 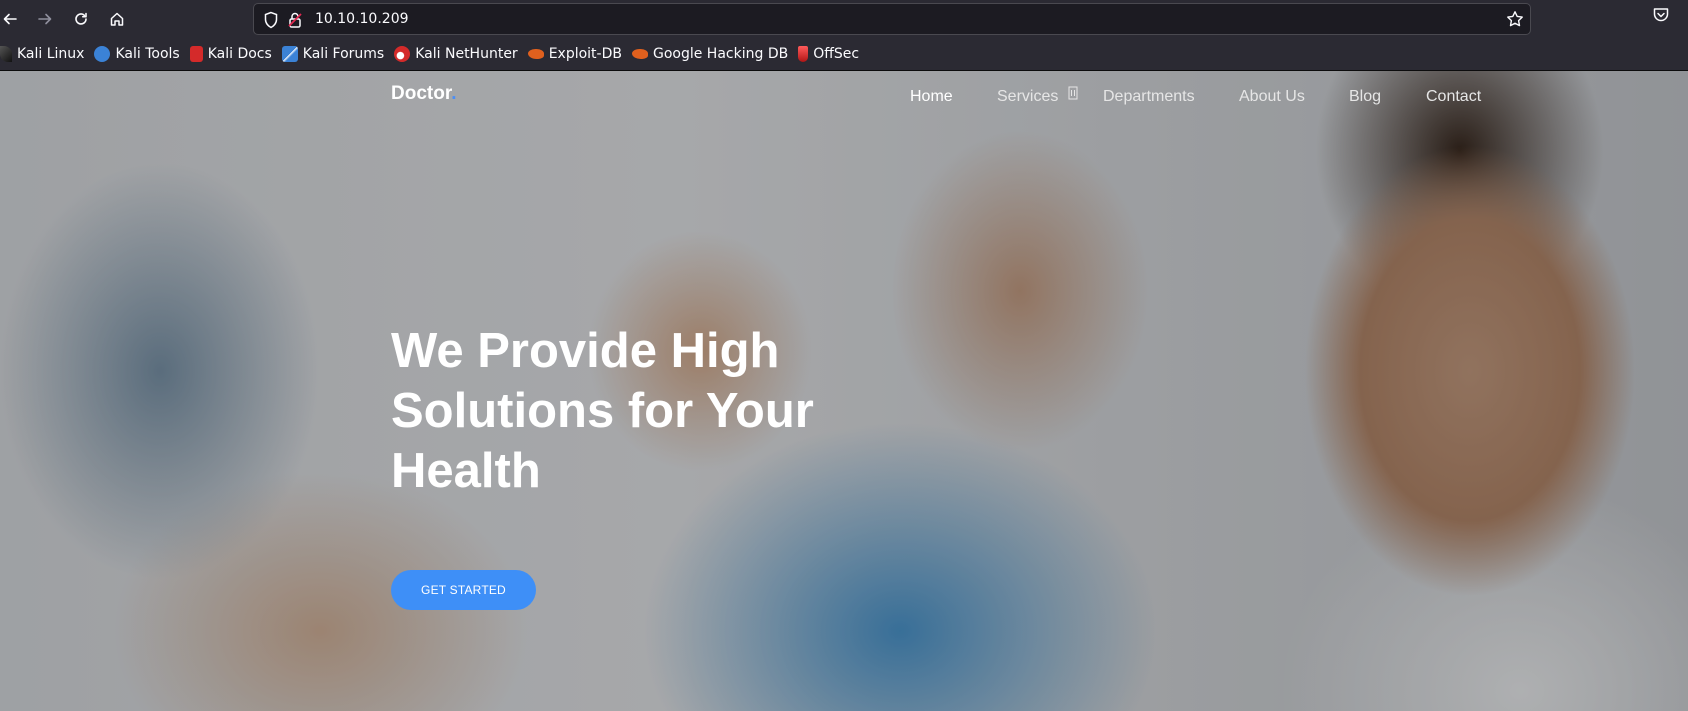 What do you see at coordinates (1365, 97) in the screenshot?
I see `nav-blog: Blog` at bounding box center [1365, 97].